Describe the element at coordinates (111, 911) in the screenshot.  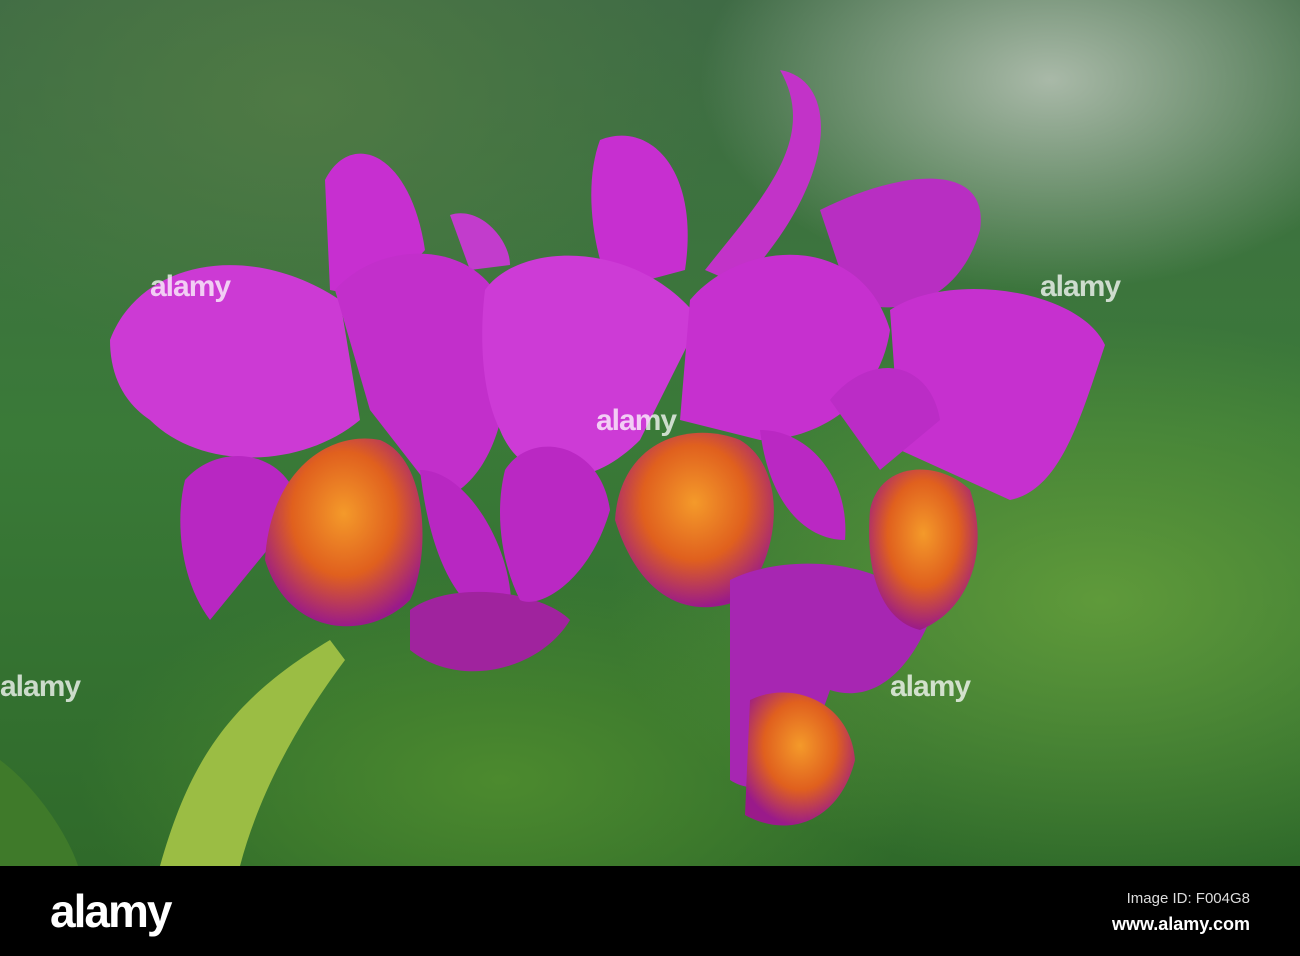
I see `alamy-logo: alamy` at that location.